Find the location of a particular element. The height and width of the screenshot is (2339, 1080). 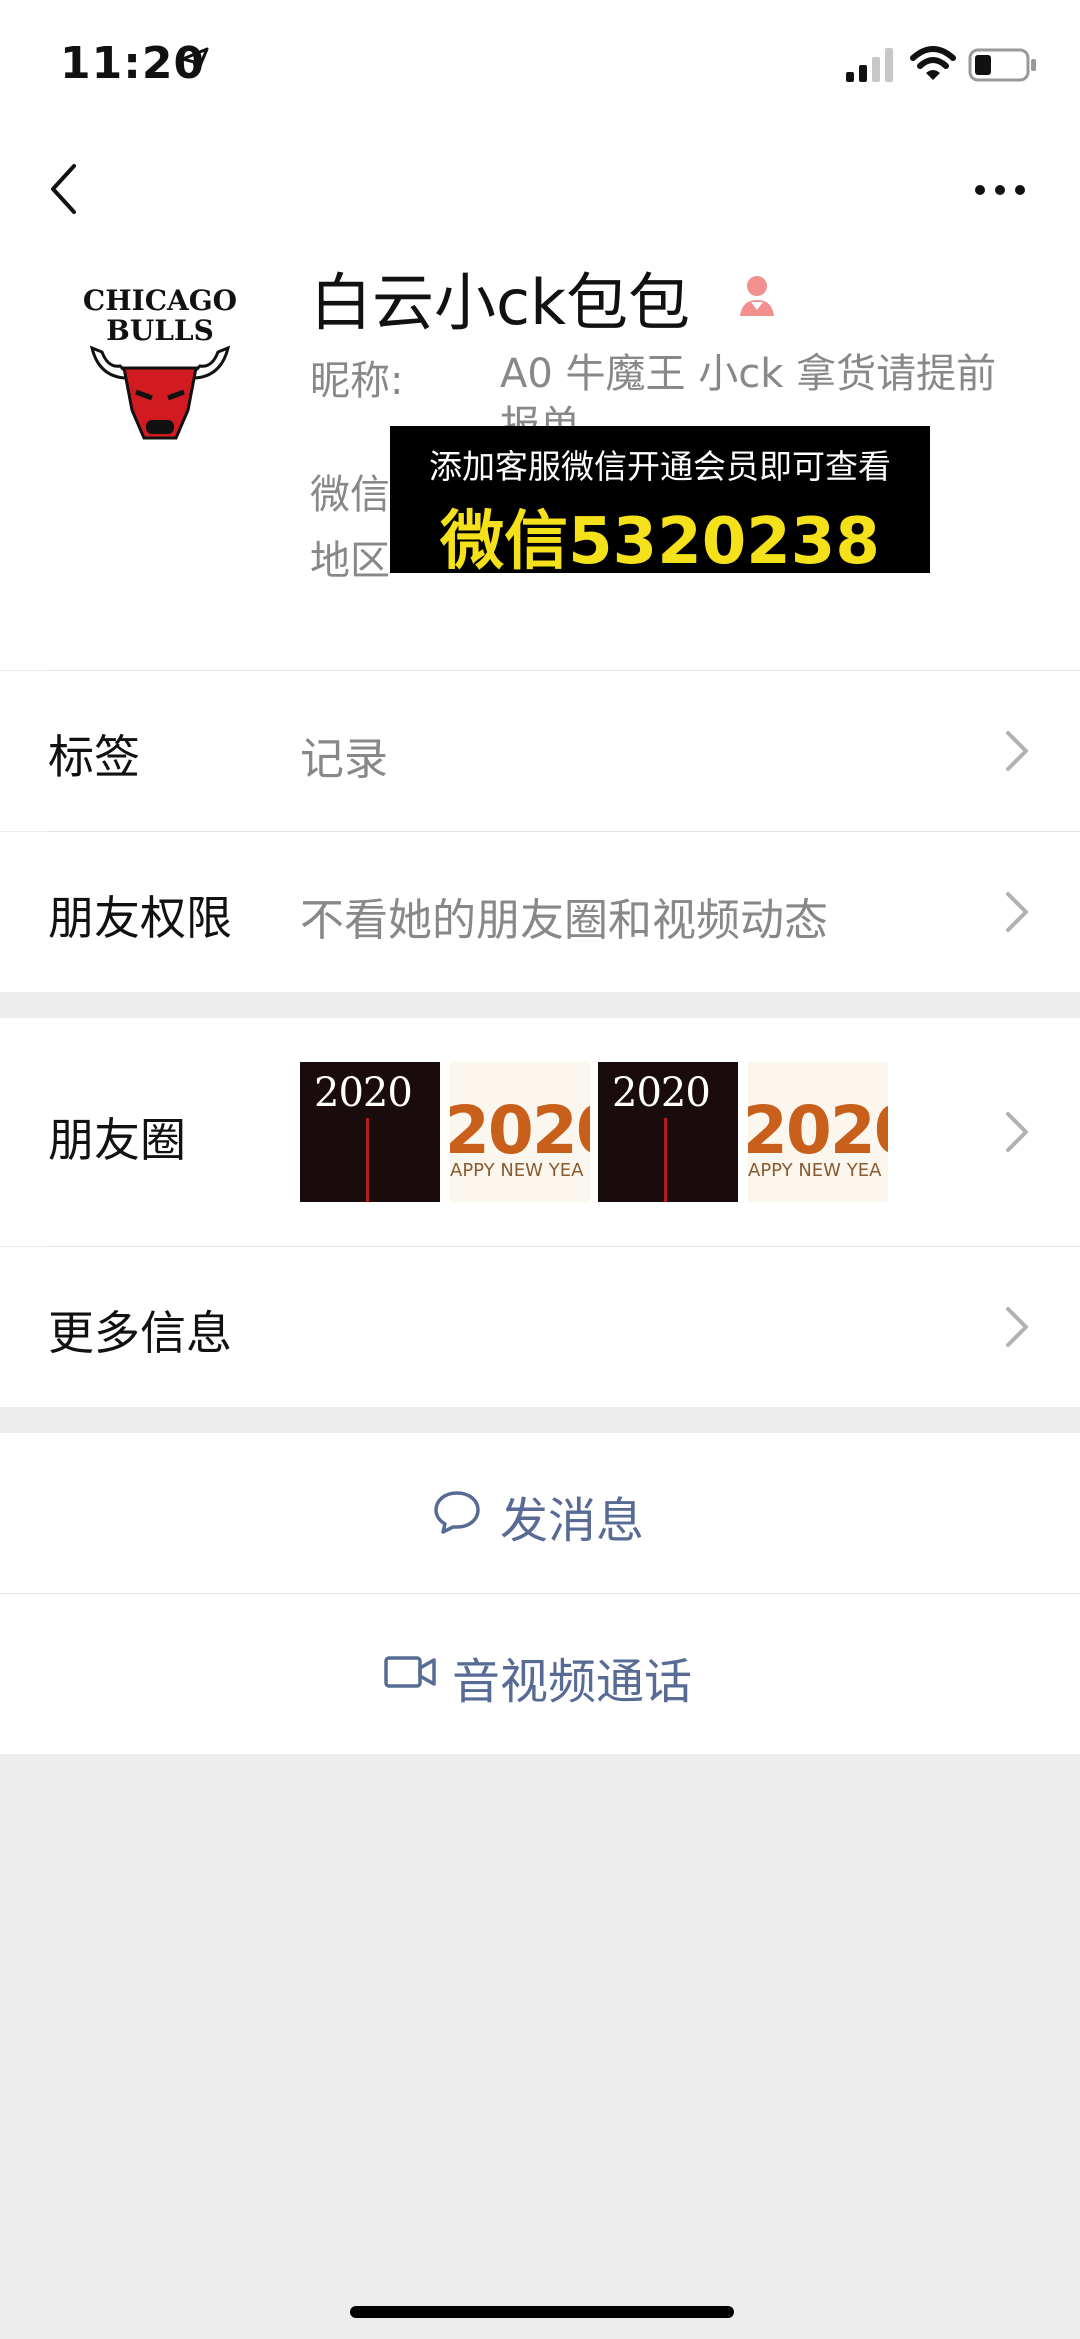

video-call-button: 音视频通话 is located at coordinates (540, 1674).